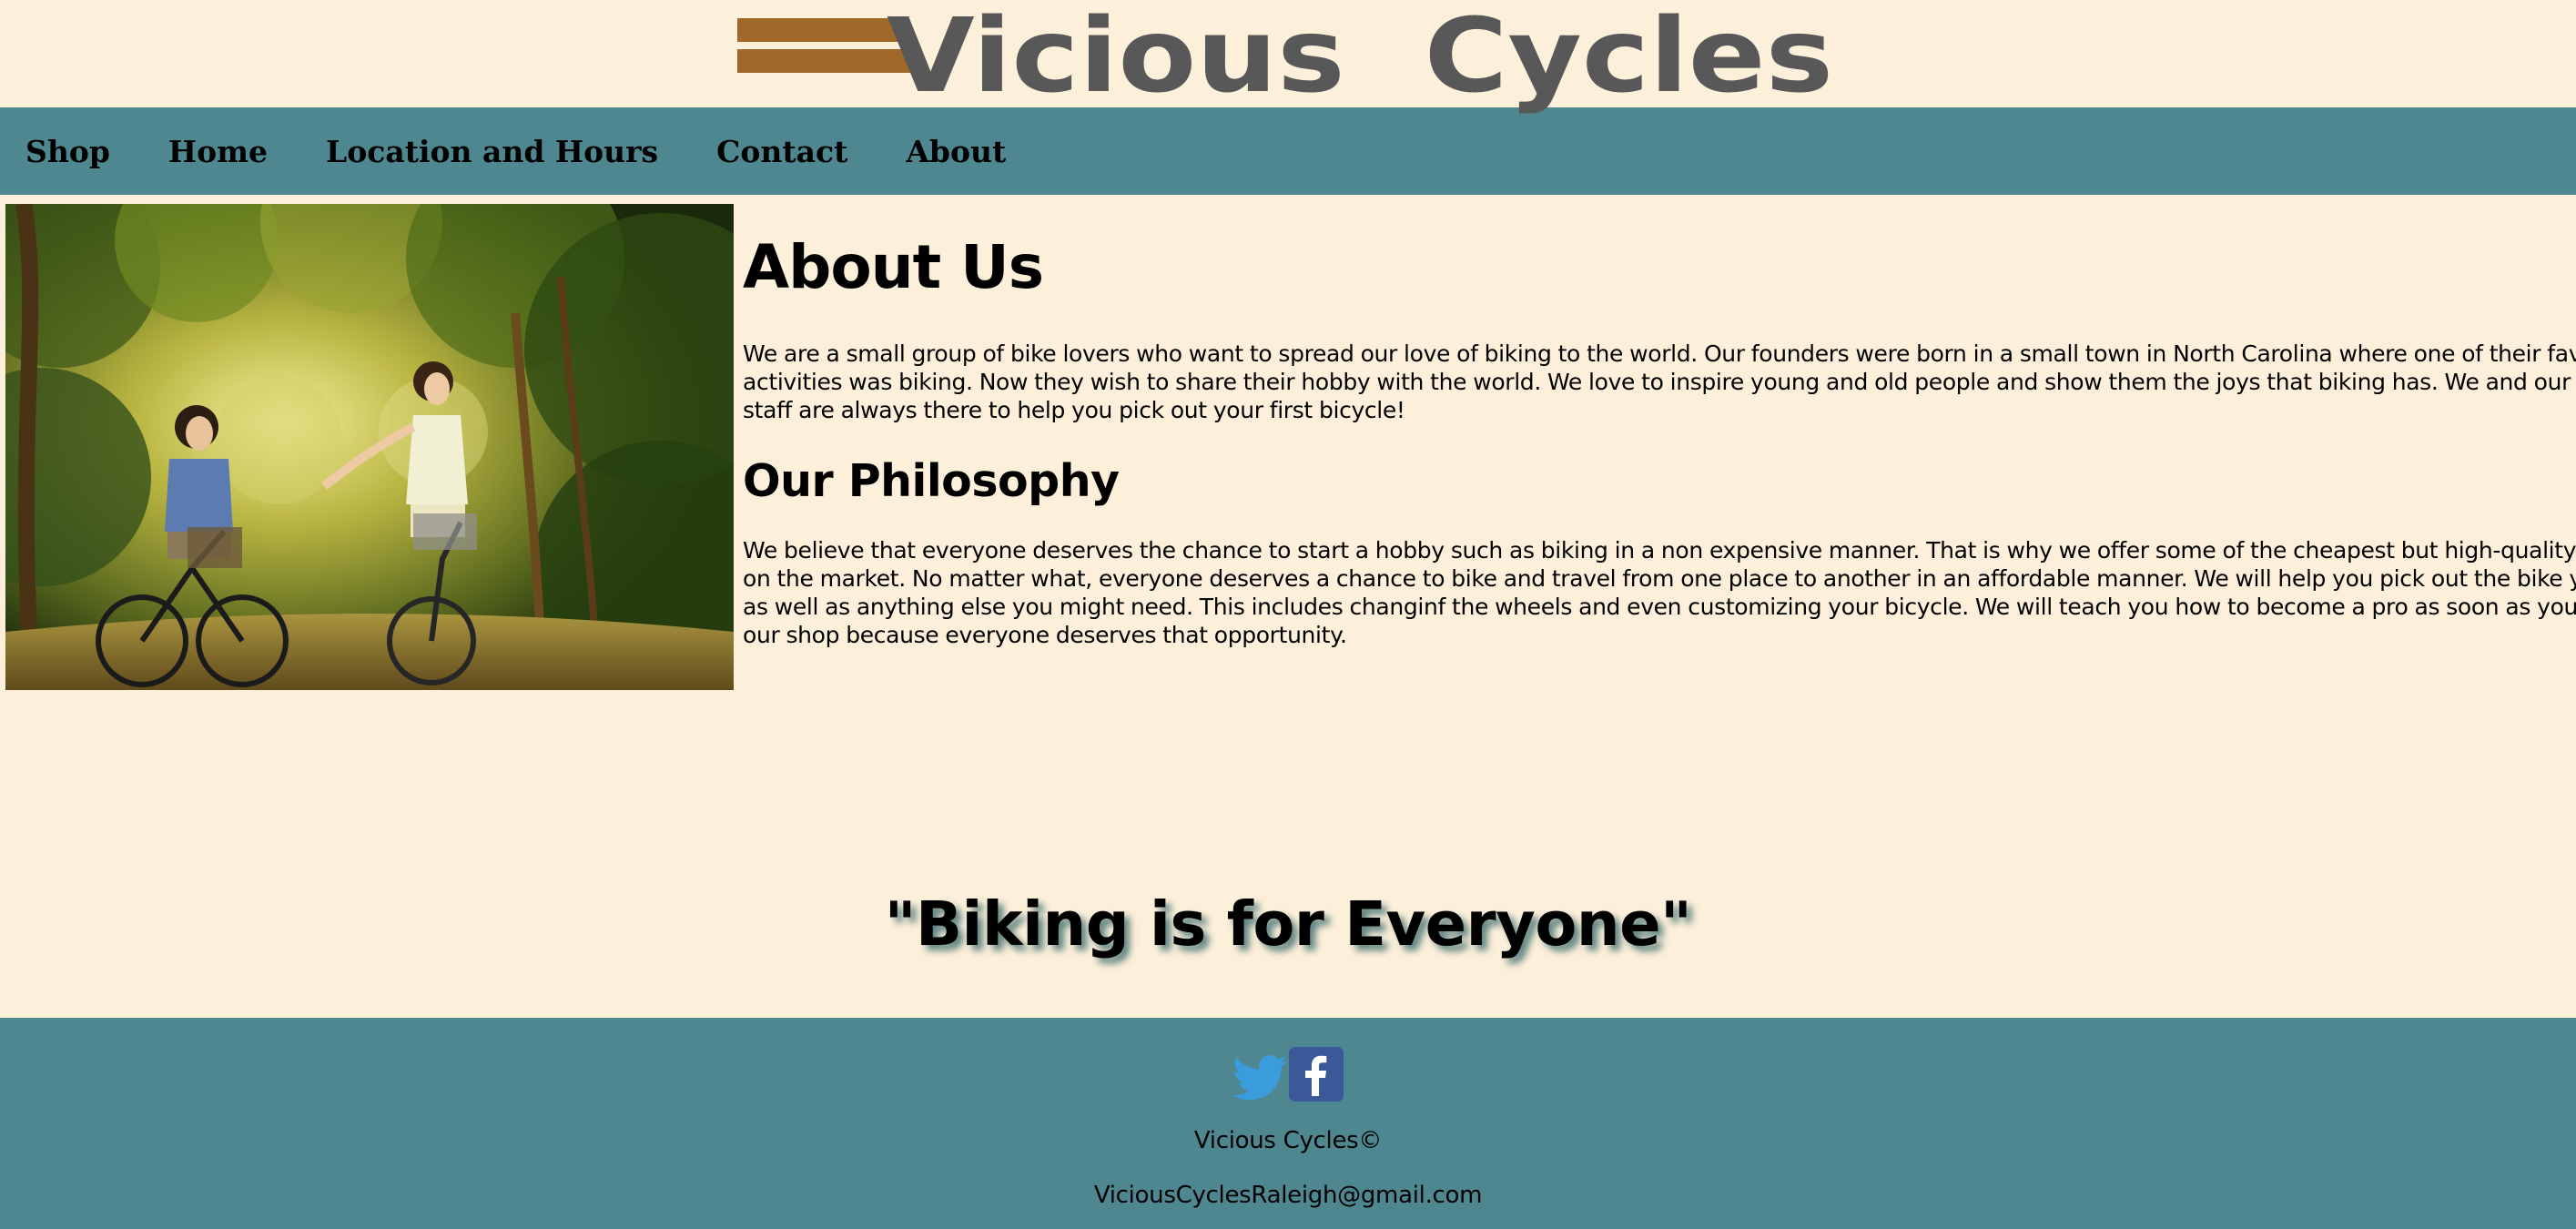 The image size is (2576, 1229). I want to click on twitter-link, so click(1259, 1078).